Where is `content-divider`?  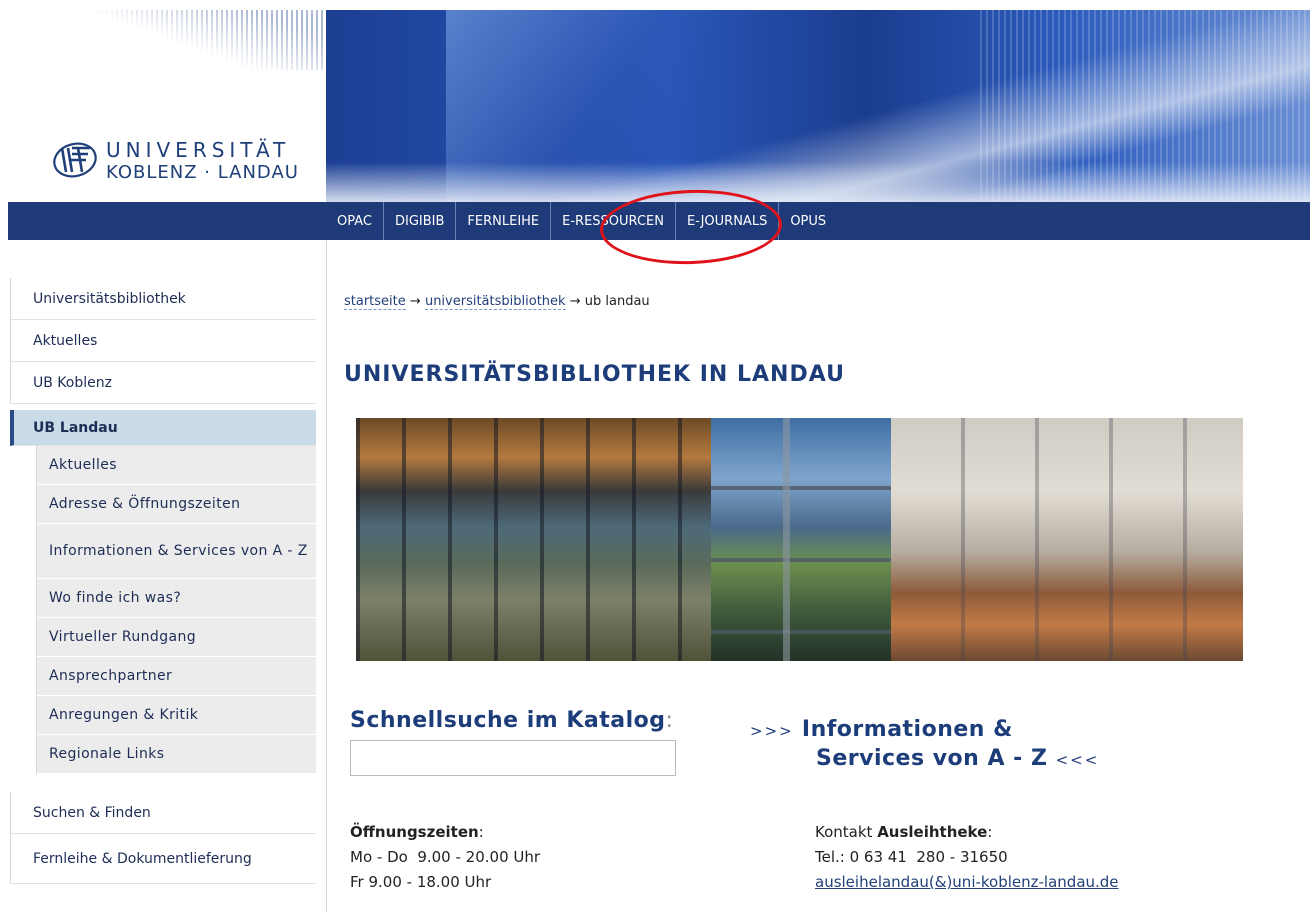 content-divider is located at coordinates (326, 576).